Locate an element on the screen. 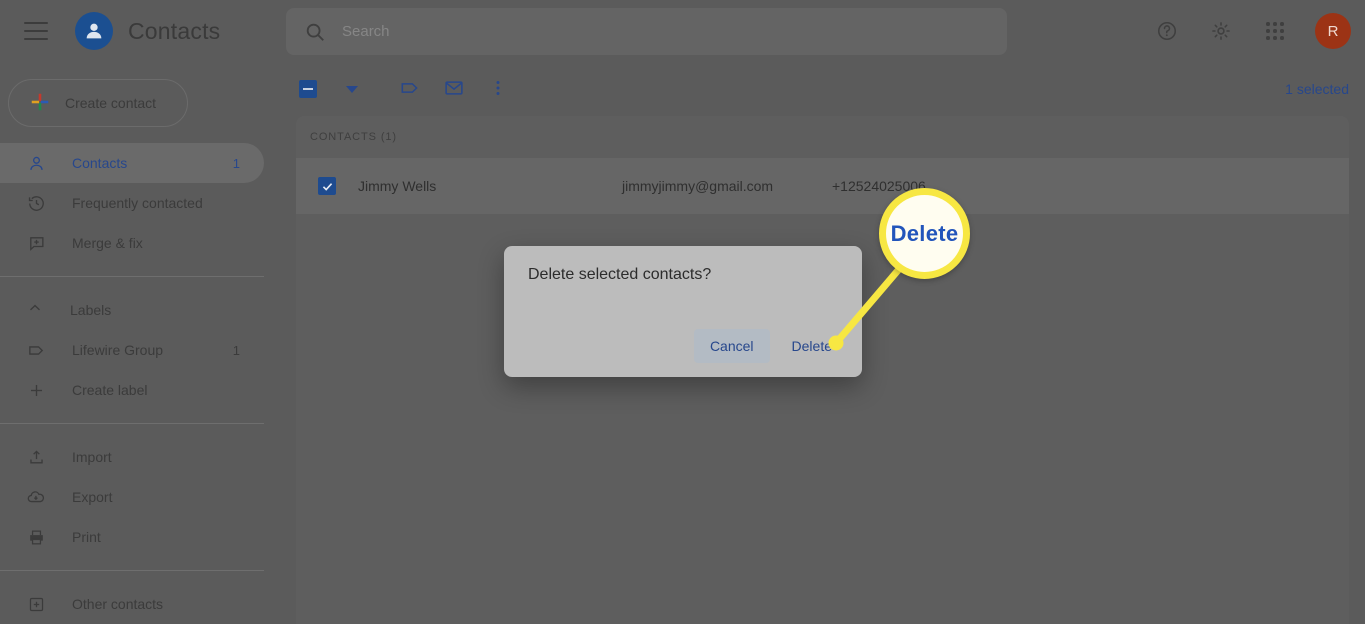 The width and height of the screenshot is (1365, 624). delete-button: Delete is located at coordinates (812, 346).